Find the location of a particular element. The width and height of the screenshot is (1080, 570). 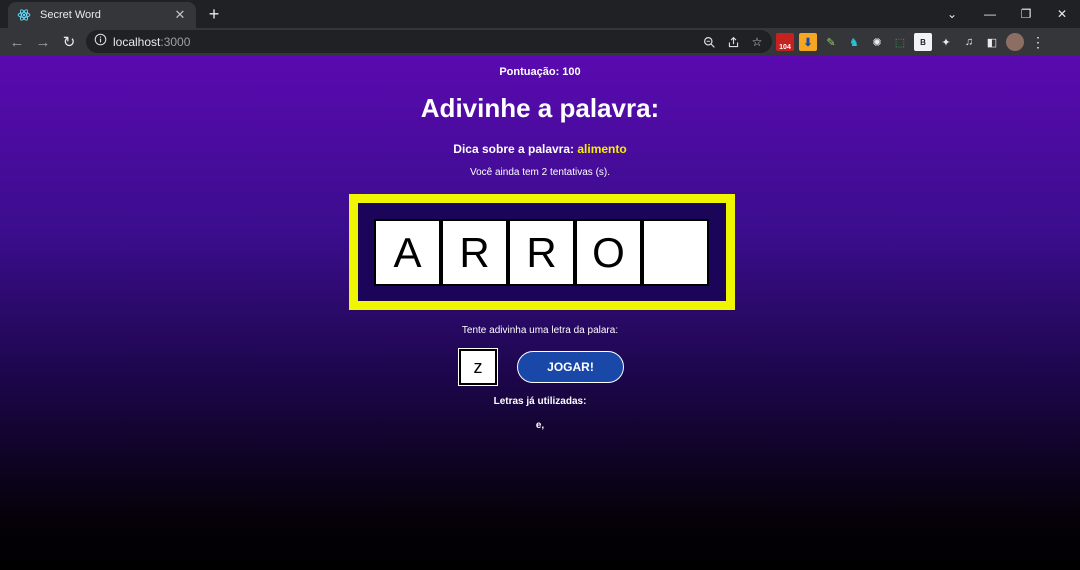

window-controls: ⌄ — ❐ ✕ is located at coordinates (1006, 14).